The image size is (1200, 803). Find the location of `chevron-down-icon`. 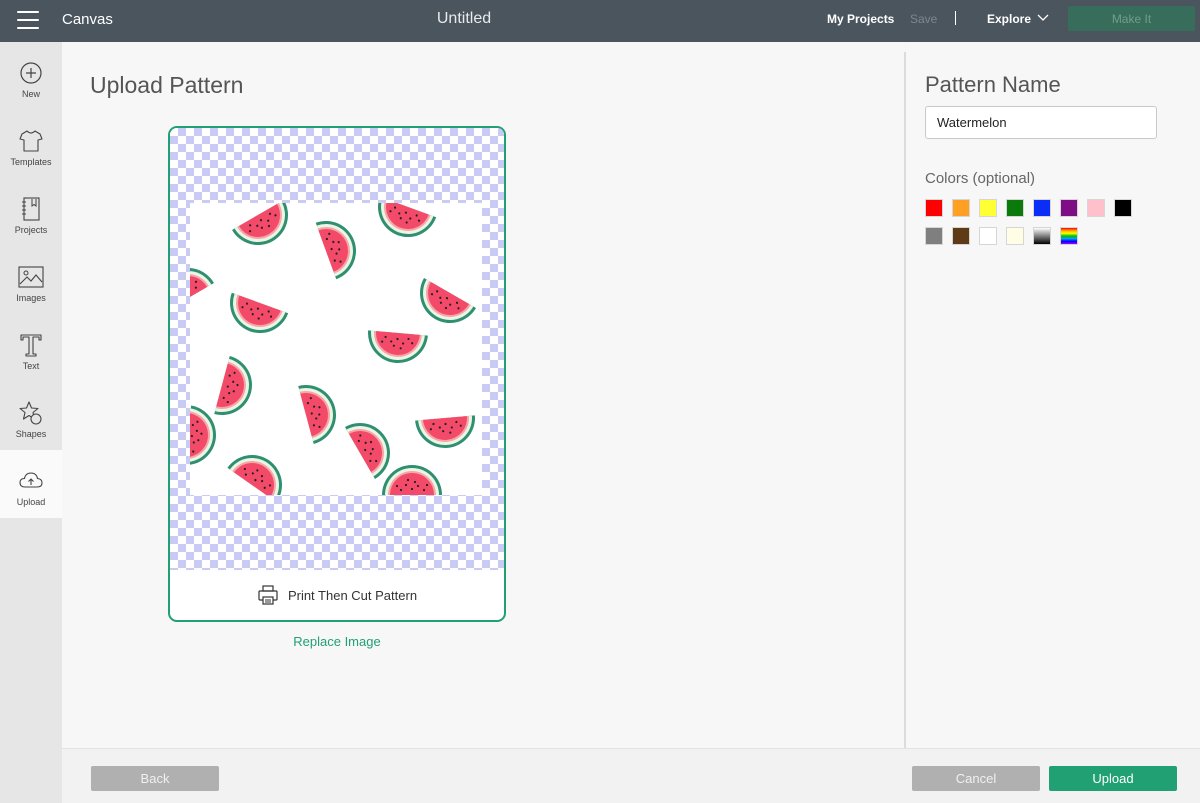

chevron-down-icon is located at coordinates (1043, 17).